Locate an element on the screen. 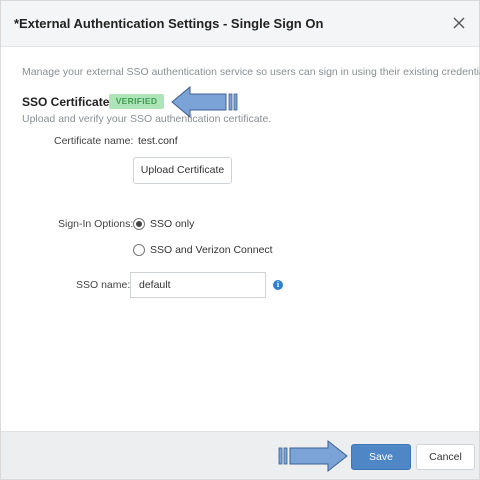  sso-and-verizon-connect-radio is located at coordinates (139, 250).